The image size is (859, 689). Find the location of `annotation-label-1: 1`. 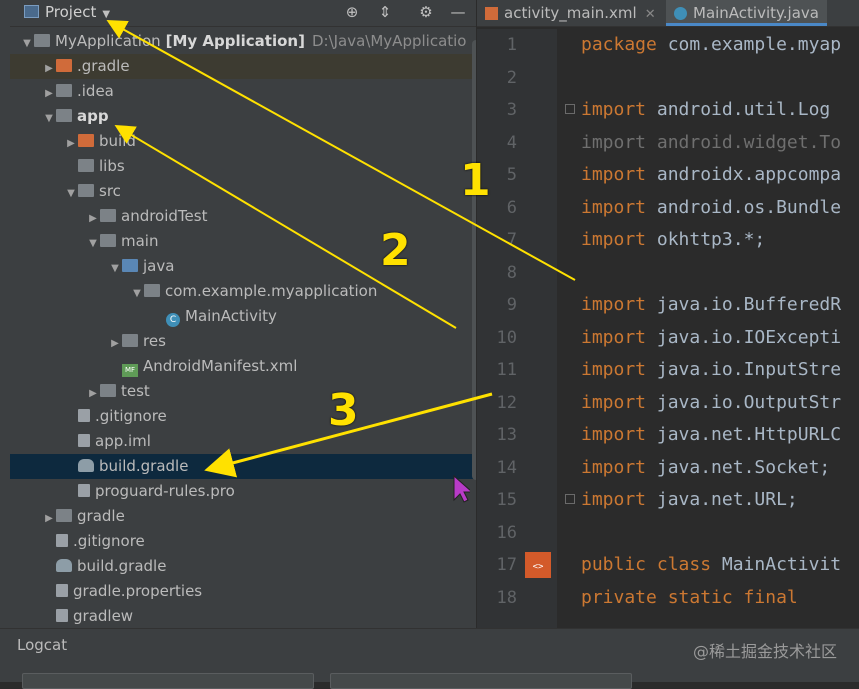

annotation-label-1: 1 is located at coordinates (475, 180).